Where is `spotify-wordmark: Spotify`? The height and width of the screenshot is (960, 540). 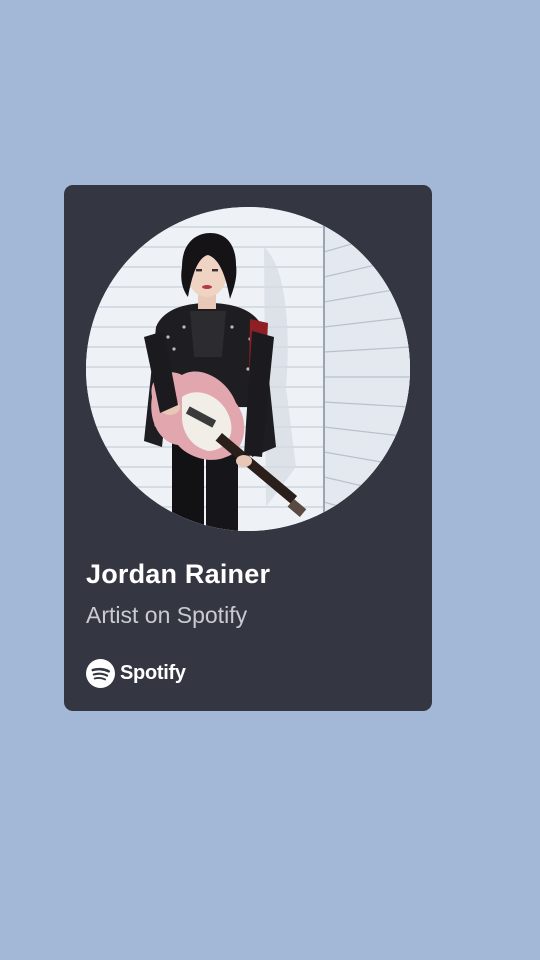
spotify-wordmark: Spotify is located at coordinates (153, 673).